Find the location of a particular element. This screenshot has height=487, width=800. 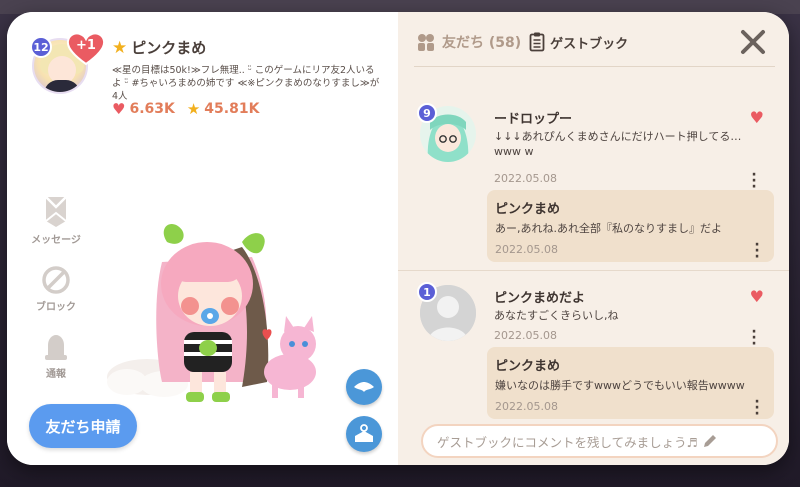

bell-icon is located at coordinates (56, 347).